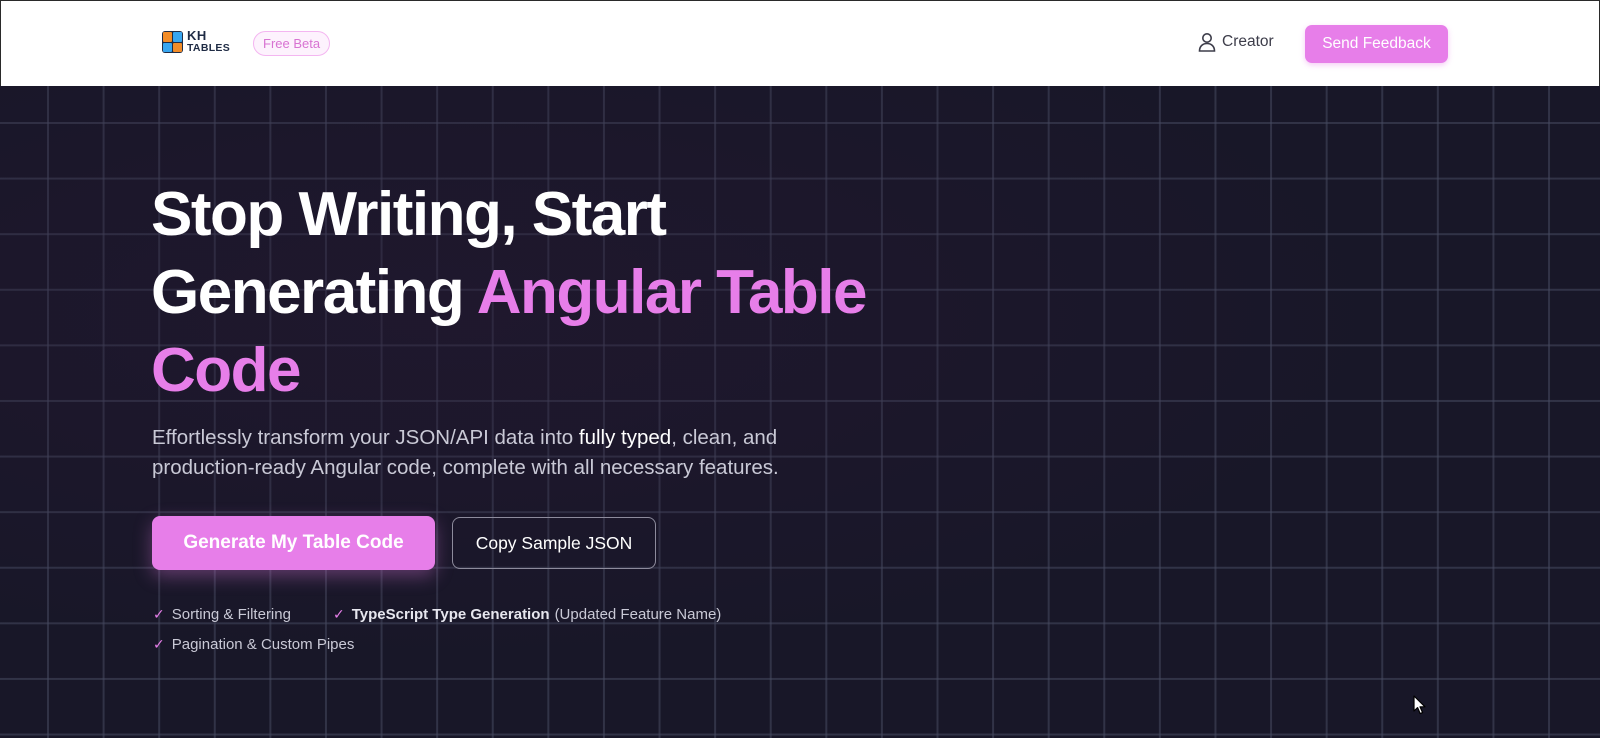 The height and width of the screenshot is (738, 1600). Describe the element at coordinates (554, 543) in the screenshot. I see `copy-sample-json-button: Copy Sample JSON` at that location.